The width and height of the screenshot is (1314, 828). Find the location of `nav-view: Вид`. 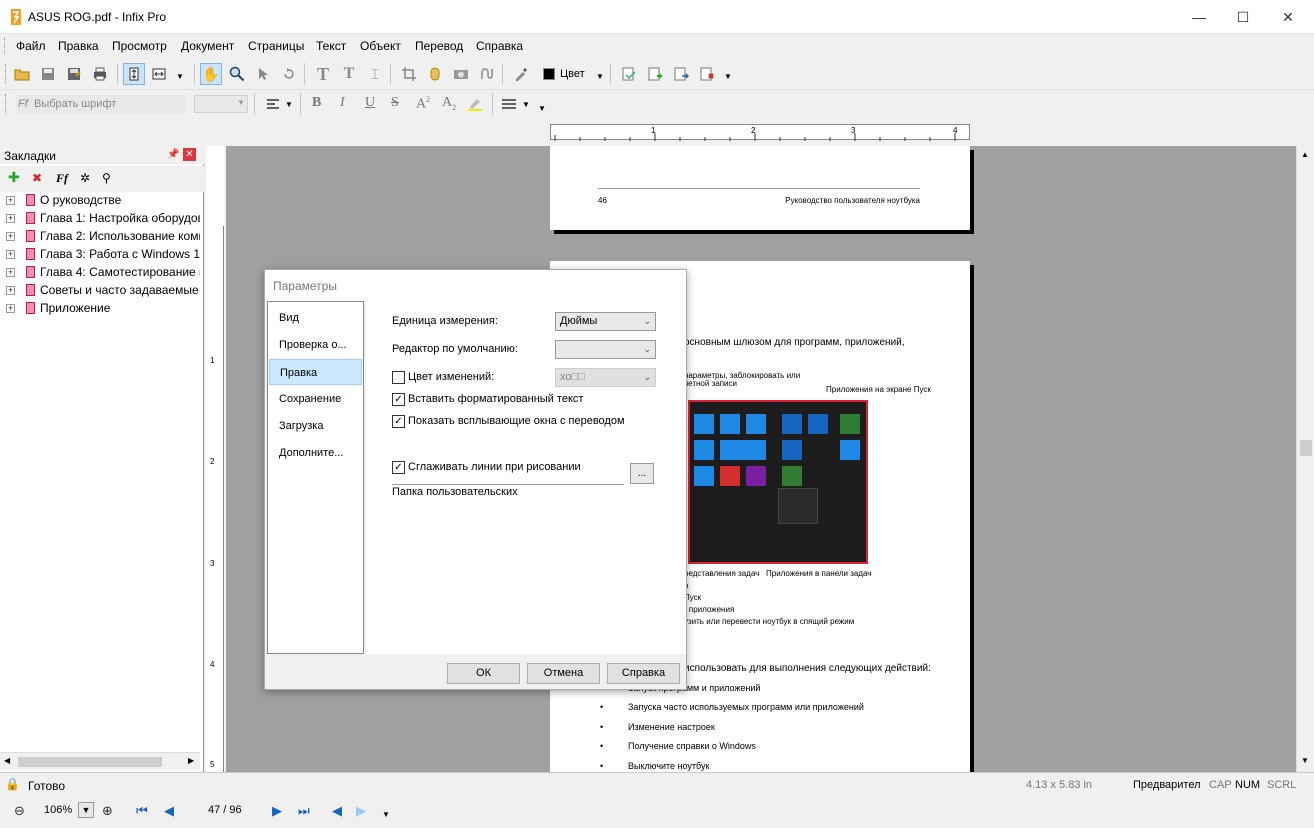

nav-view: Вид is located at coordinates (315, 318).